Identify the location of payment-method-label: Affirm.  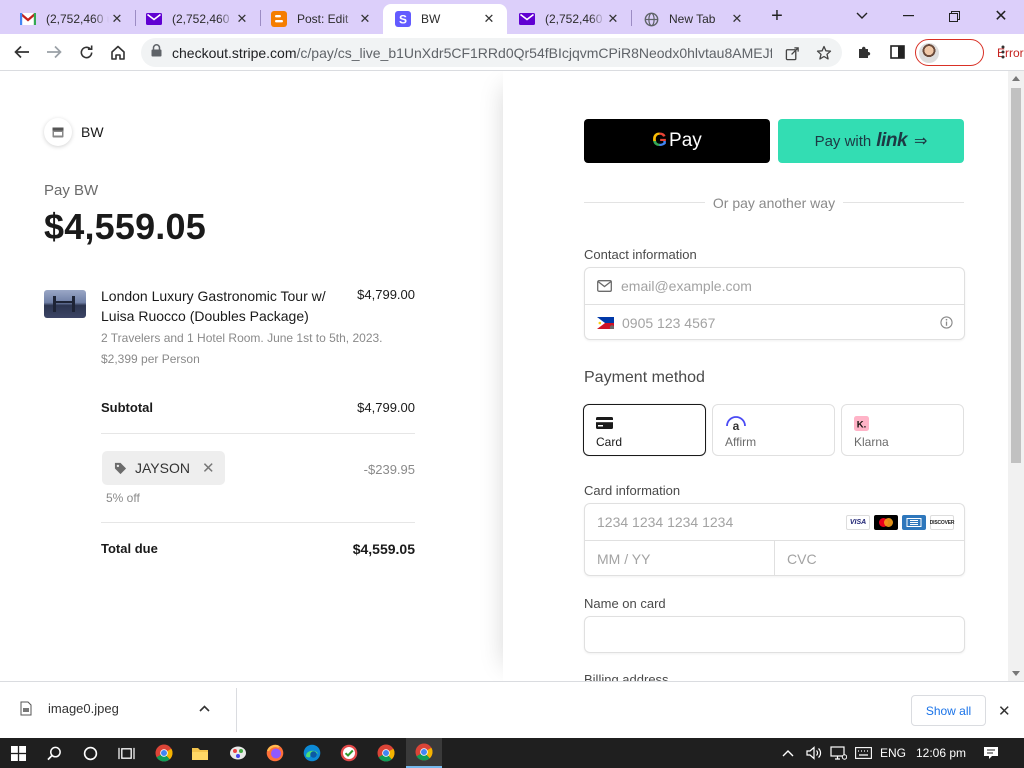
(741, 442).